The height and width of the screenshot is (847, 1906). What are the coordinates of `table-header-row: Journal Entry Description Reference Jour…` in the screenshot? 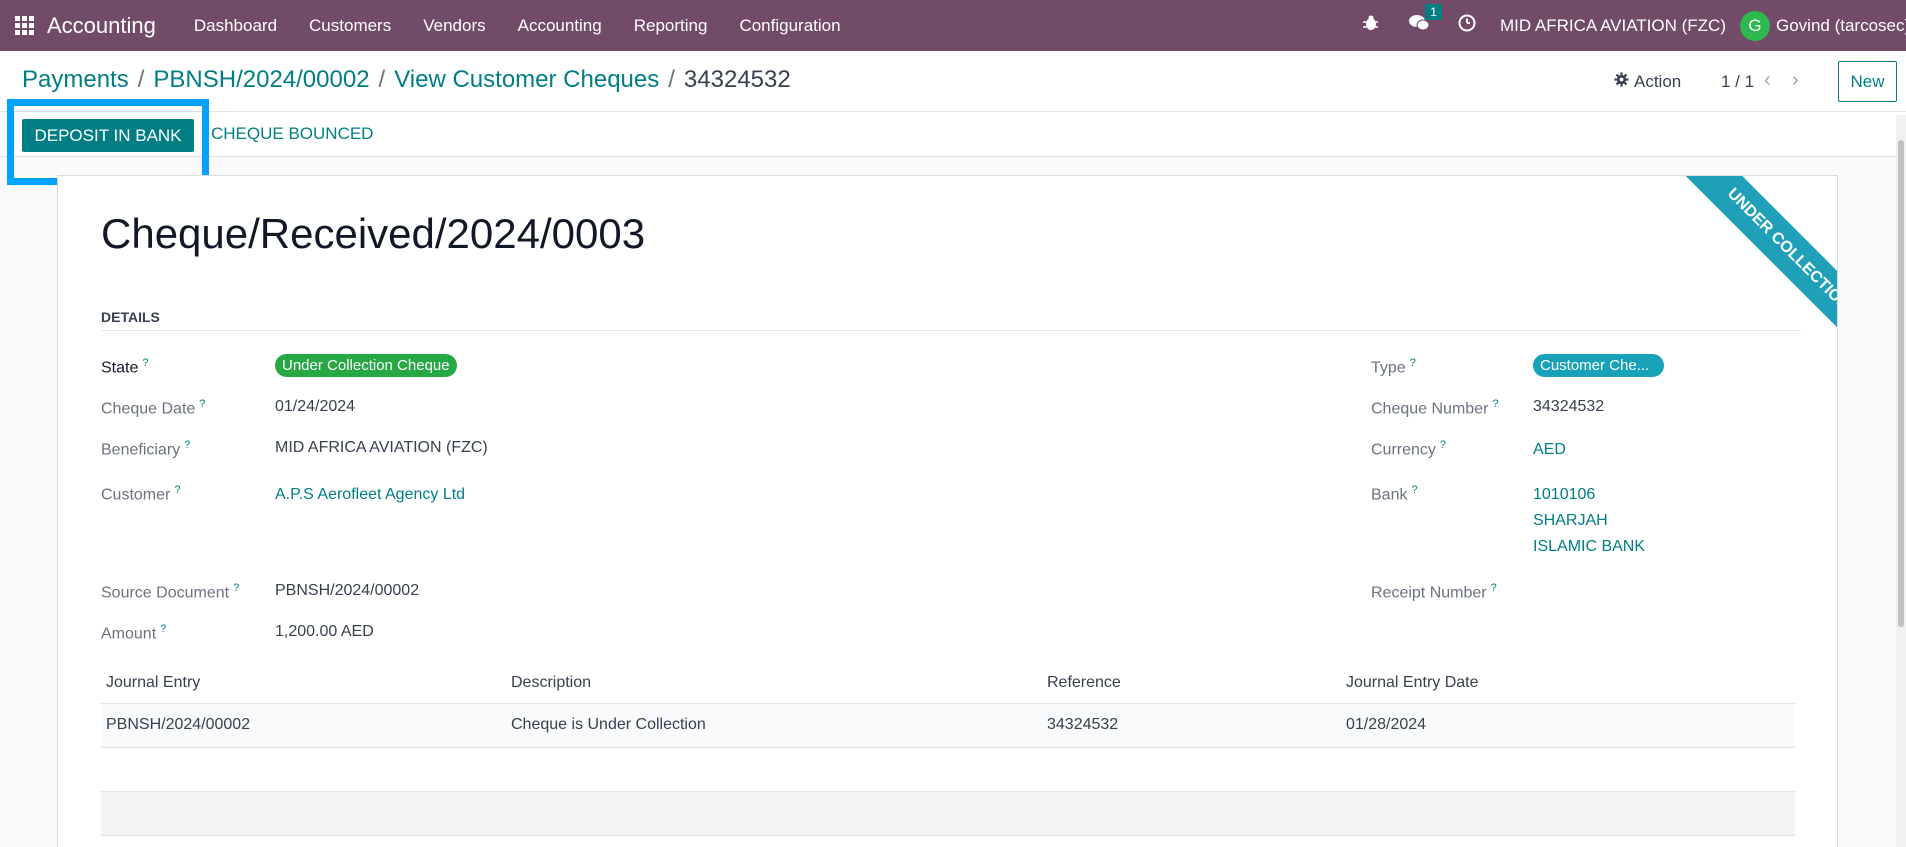 It's located at (948, 684).